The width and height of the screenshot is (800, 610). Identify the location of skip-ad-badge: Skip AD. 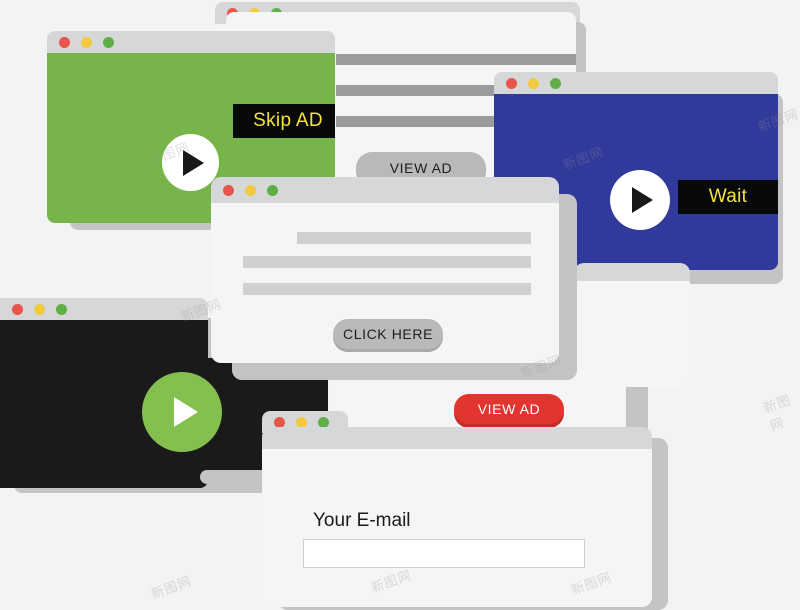
(284, 121).